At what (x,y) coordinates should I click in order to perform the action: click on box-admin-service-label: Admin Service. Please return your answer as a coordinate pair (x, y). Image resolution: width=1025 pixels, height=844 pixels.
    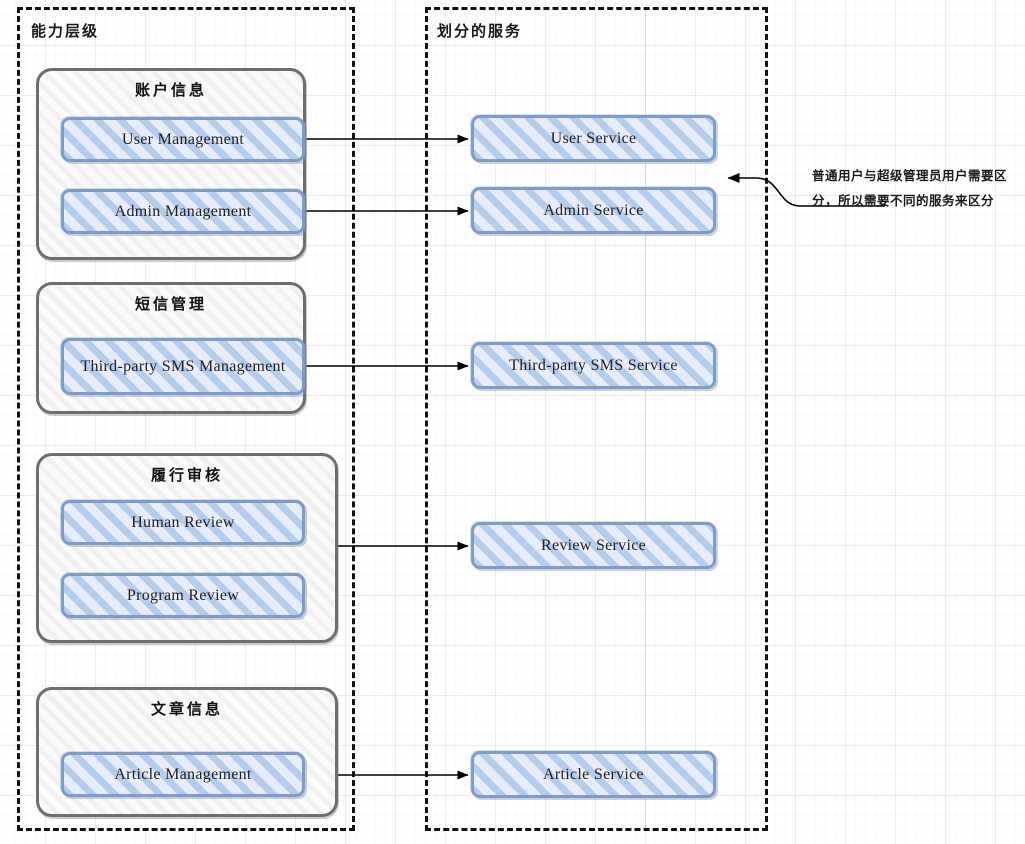
    Looking at the image, I should click on (593, 210).